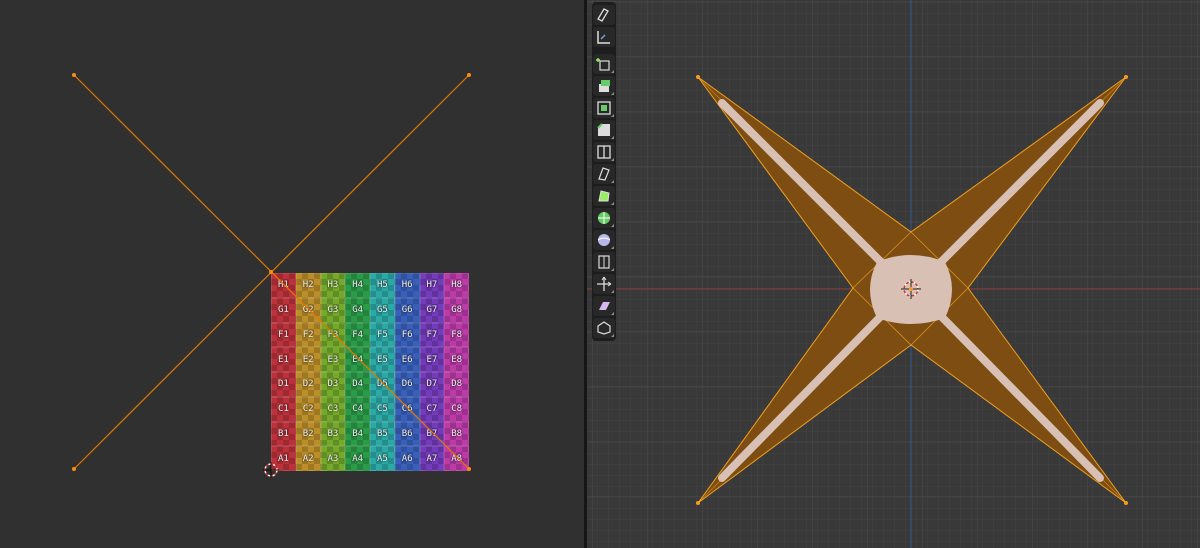  I want to click on extrude-region-tool, so click(604, 86).